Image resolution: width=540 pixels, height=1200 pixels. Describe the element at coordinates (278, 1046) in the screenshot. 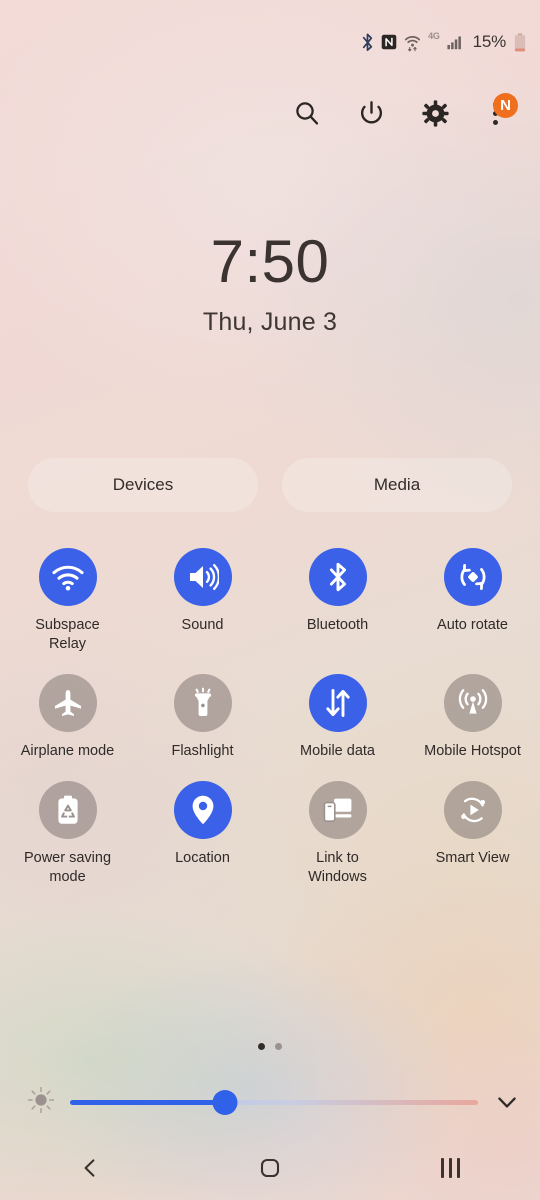

I see `page-dot-inactive` at that location.